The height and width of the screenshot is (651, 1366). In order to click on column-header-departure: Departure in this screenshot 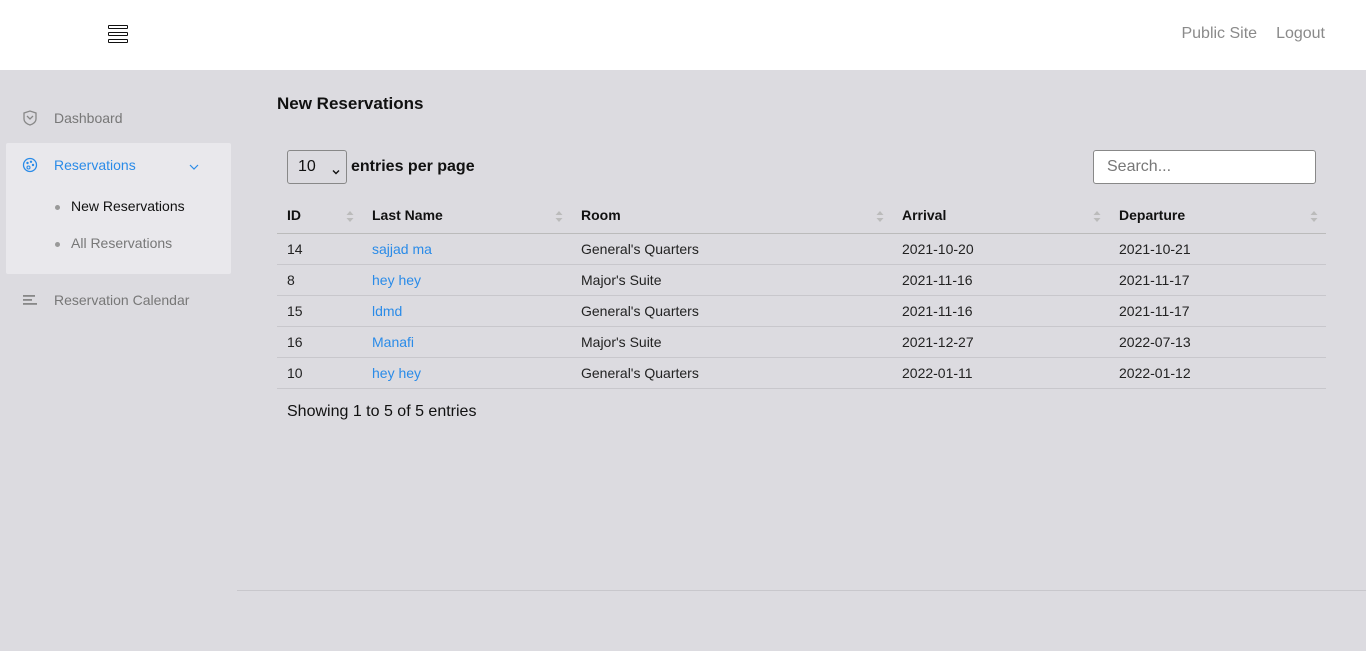, I will do `click(1217, 216)`.